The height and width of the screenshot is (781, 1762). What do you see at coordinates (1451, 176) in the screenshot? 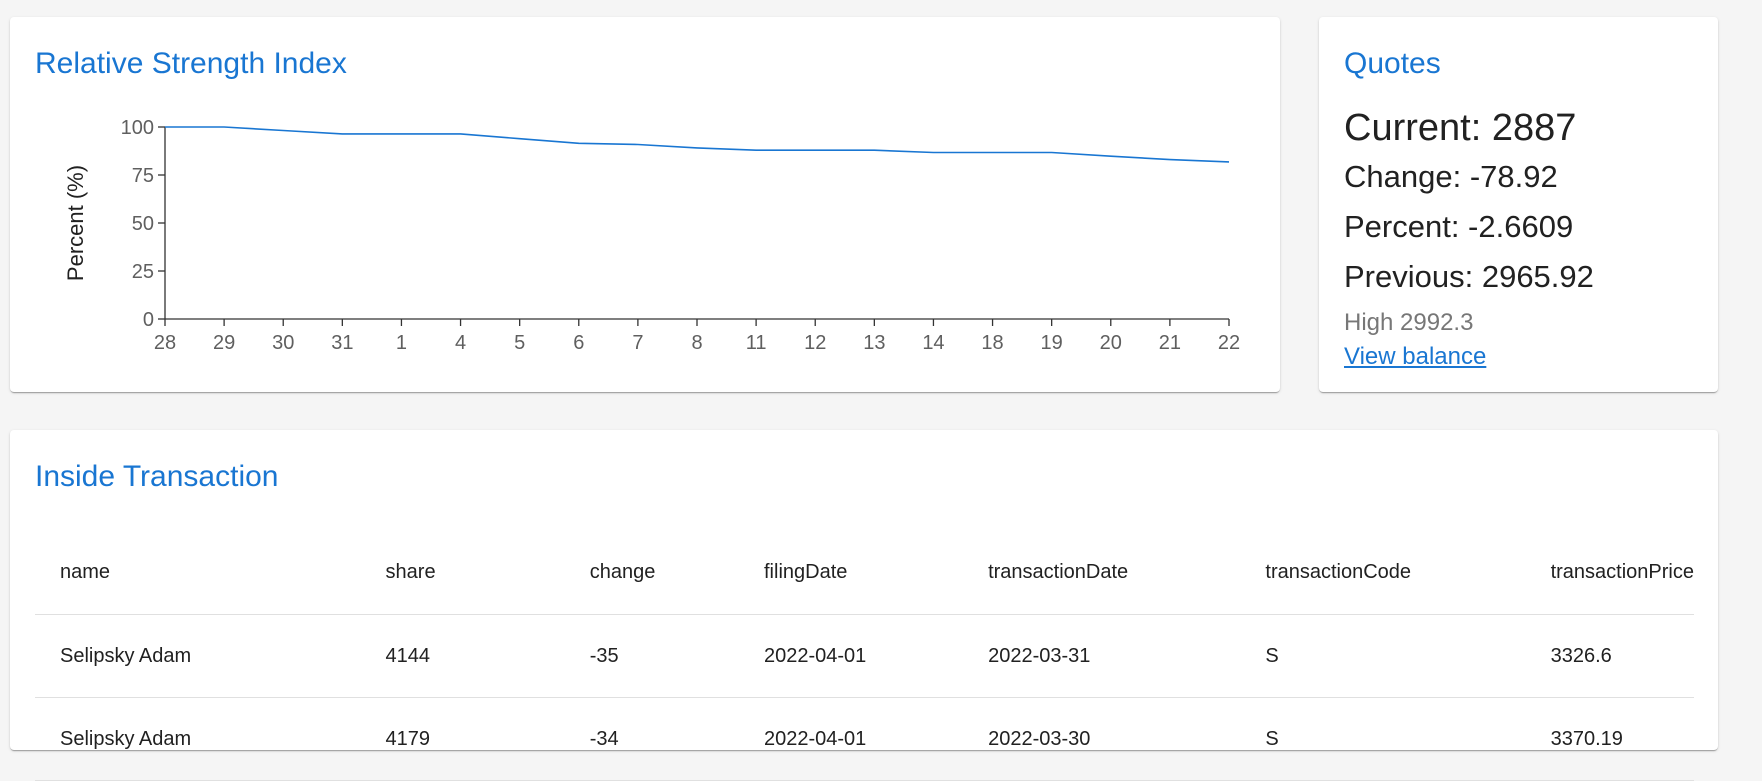
I see `quote-change: Change: -78.92` at bounding box center [1451, 176].